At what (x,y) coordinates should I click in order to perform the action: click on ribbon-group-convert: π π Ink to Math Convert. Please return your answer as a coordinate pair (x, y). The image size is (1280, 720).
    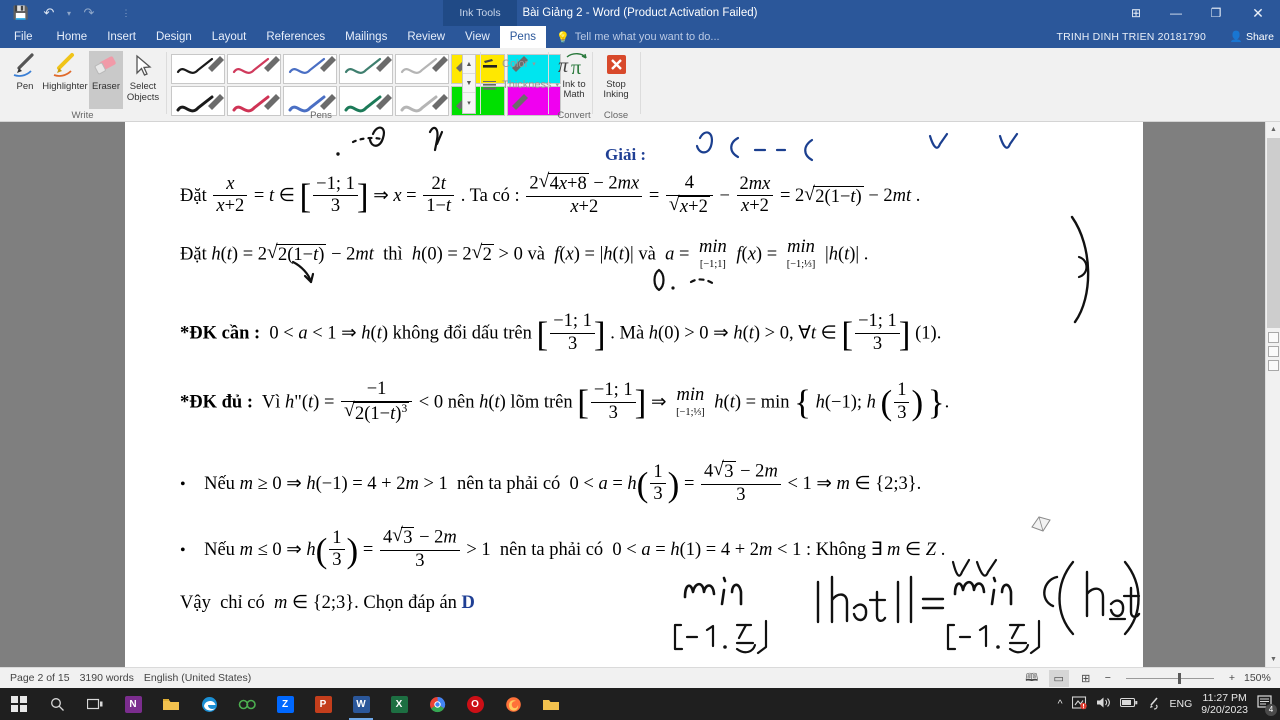
    Looking at the image, I should click on (574, 85).